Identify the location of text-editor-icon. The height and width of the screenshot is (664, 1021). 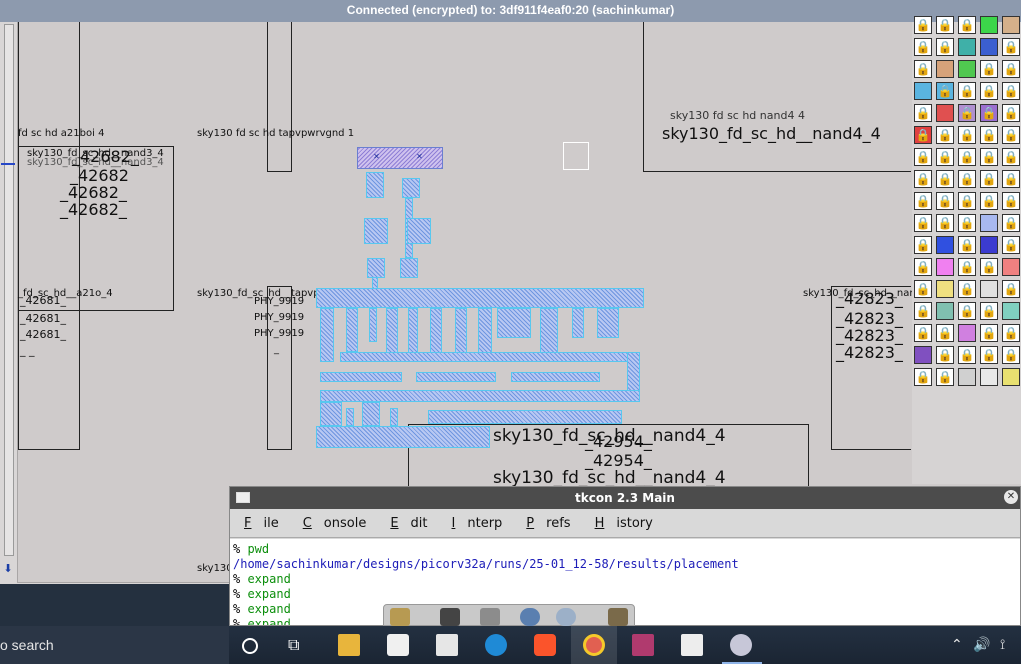
(400, 617).